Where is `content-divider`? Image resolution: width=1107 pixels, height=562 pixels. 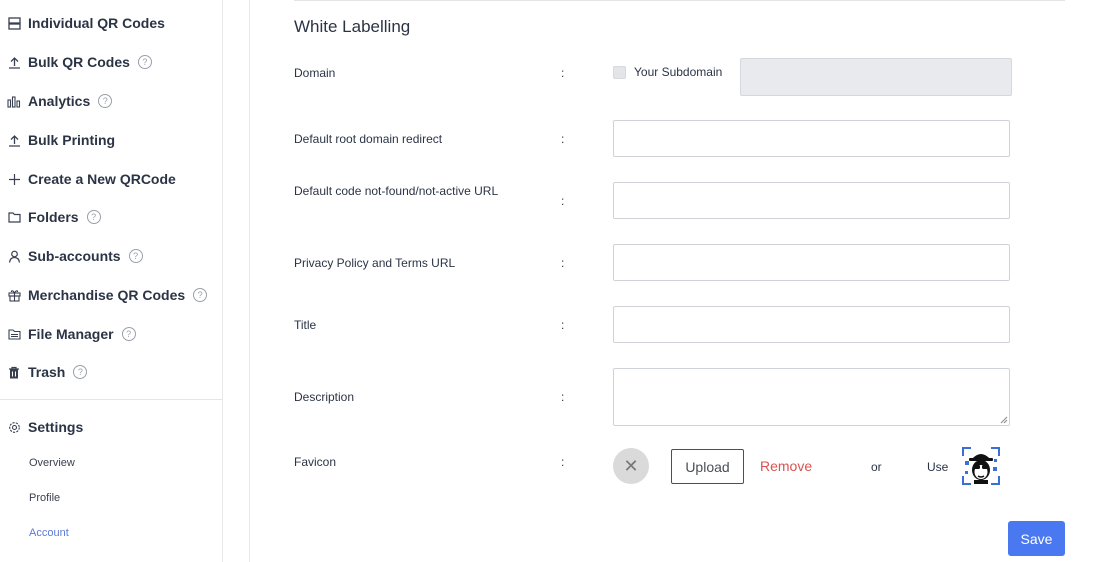
content-divider is located at coordinates (249, 281).